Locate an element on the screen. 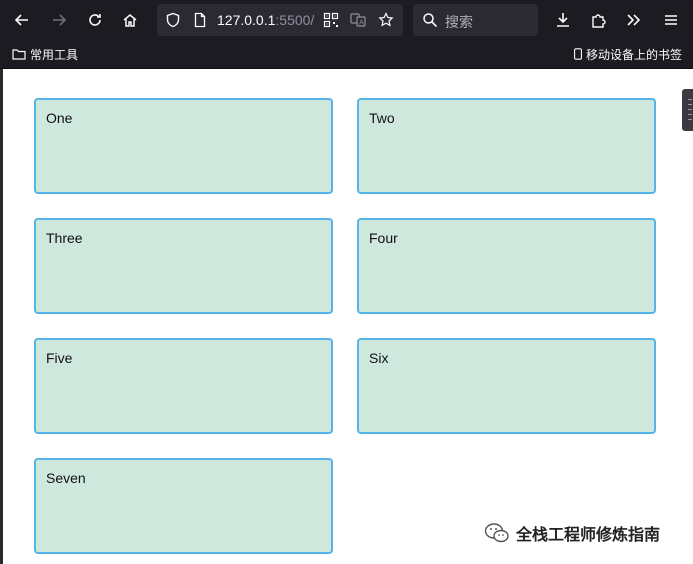  back-button is located at coordinates (22, 20).